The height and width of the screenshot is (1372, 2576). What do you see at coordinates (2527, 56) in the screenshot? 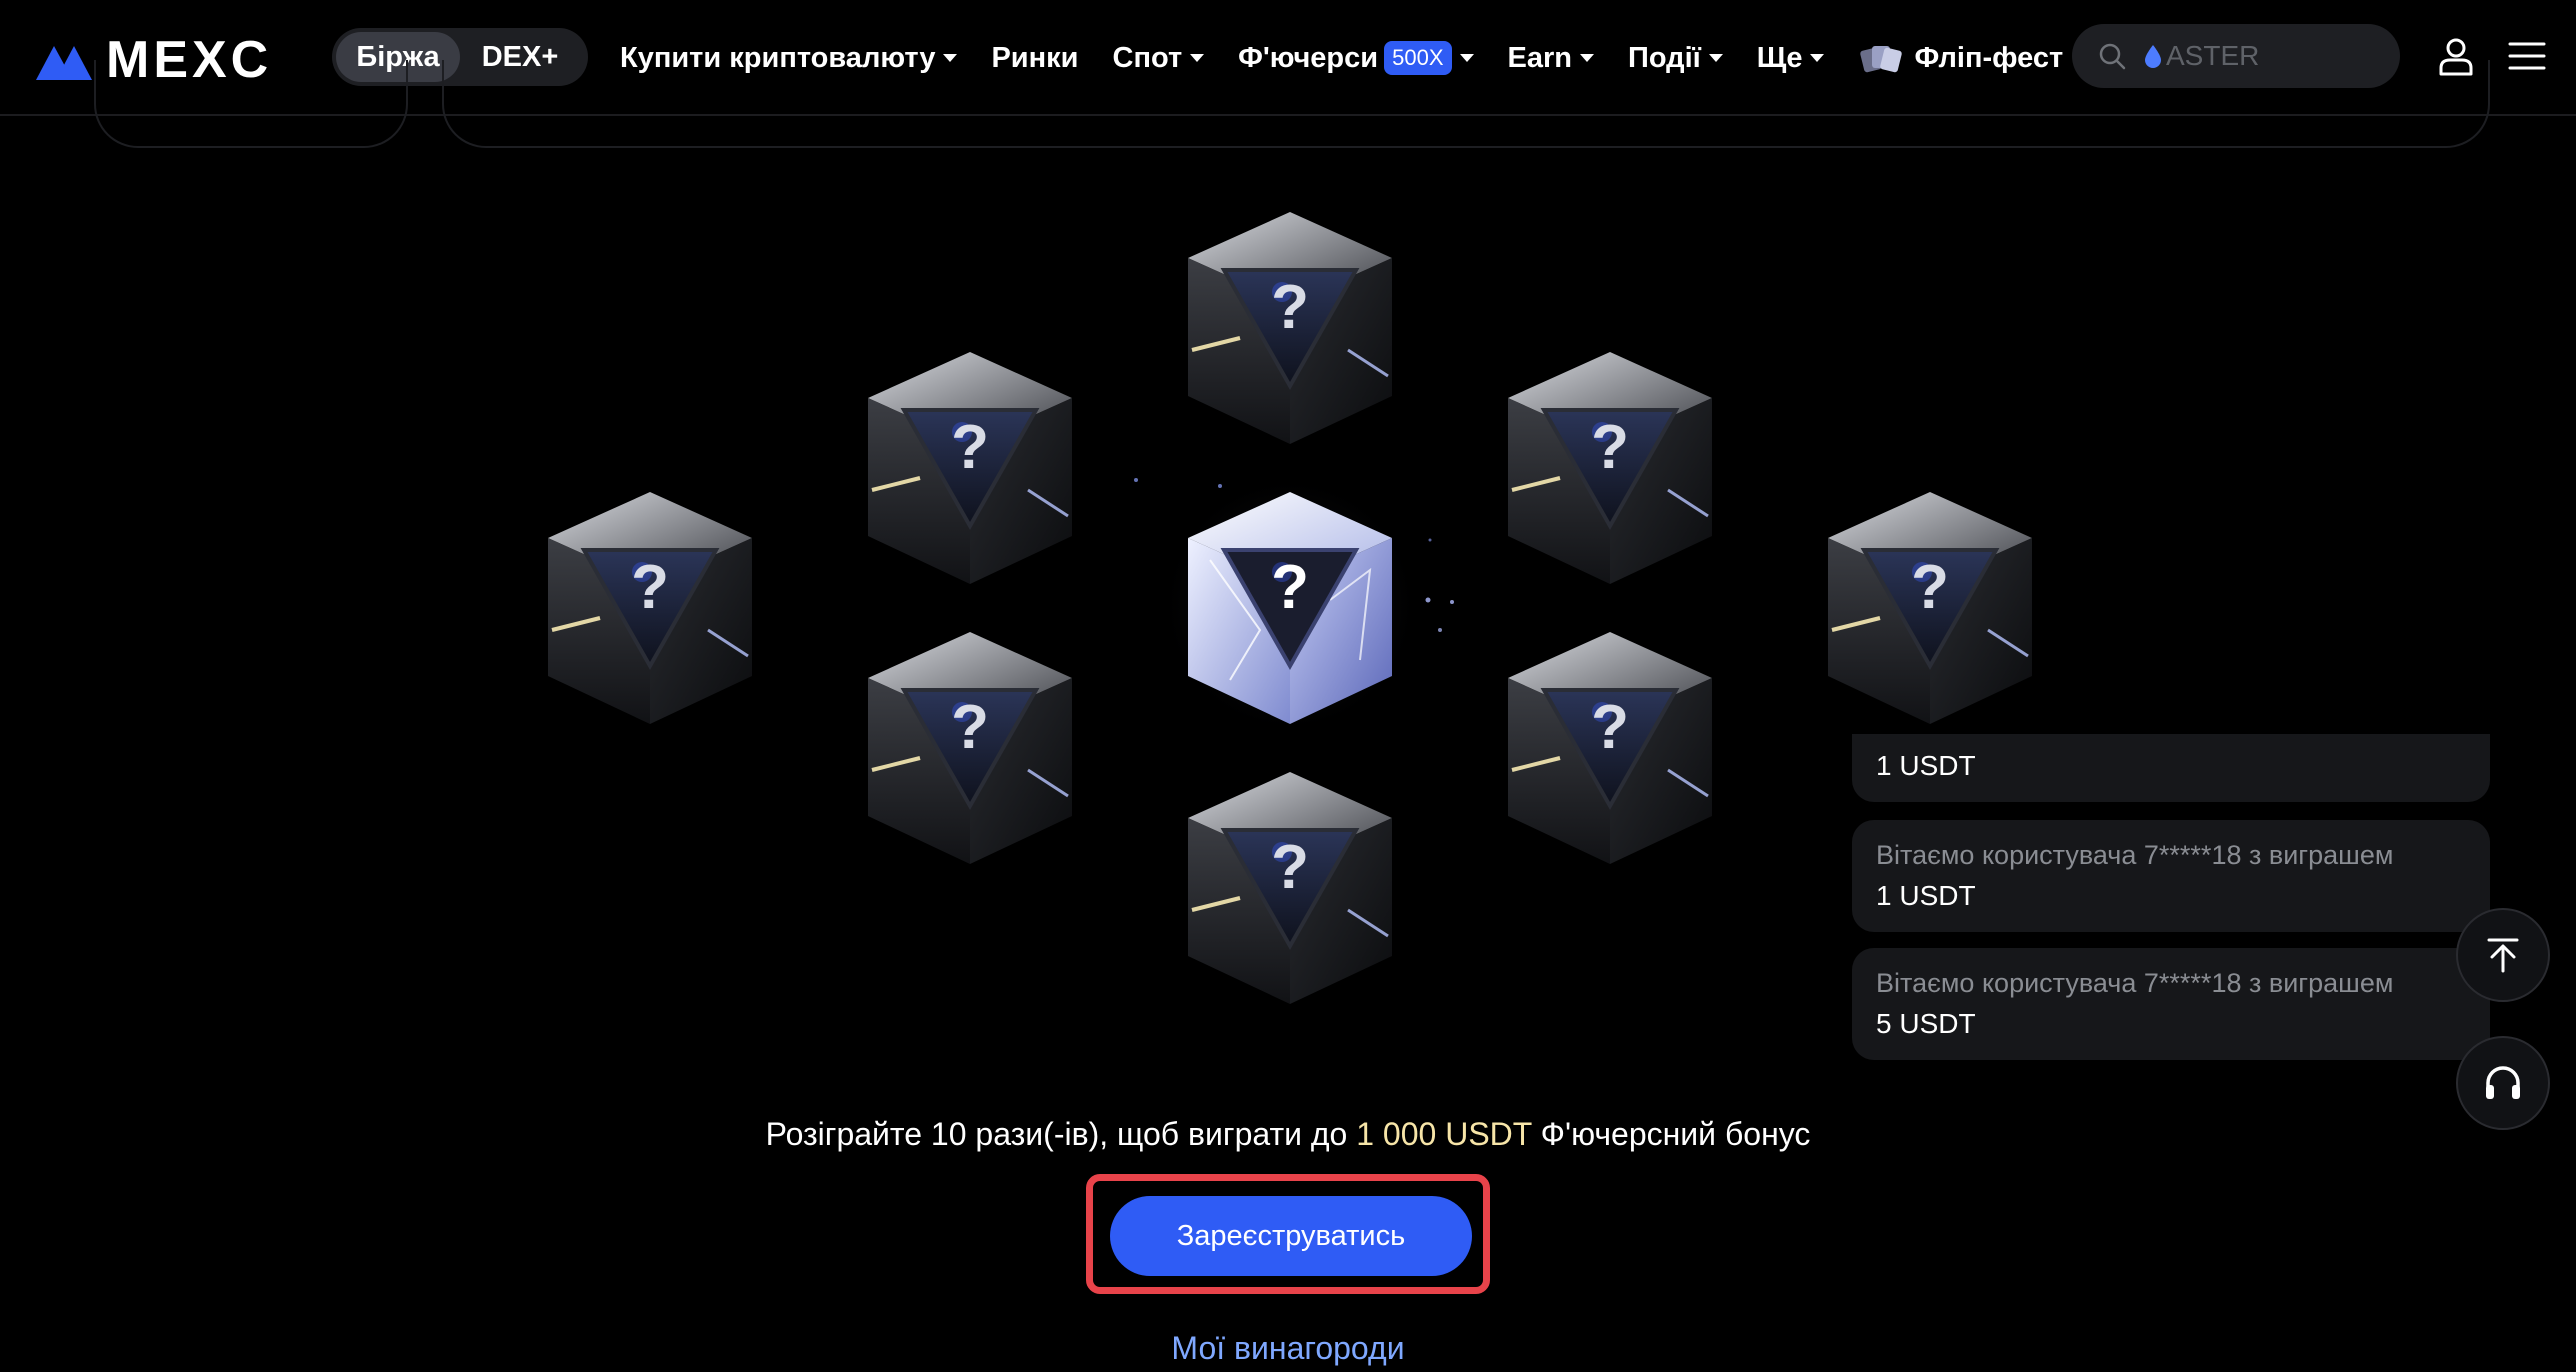
I see `hamburger-menu-icon` at bounding box center [2527, 56].